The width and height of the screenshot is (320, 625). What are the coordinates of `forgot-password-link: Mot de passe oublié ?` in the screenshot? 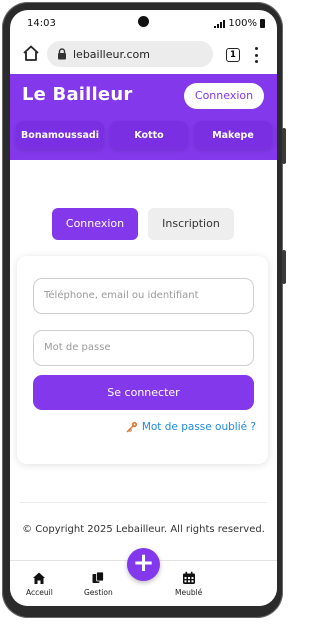 It's located at (191, 427).